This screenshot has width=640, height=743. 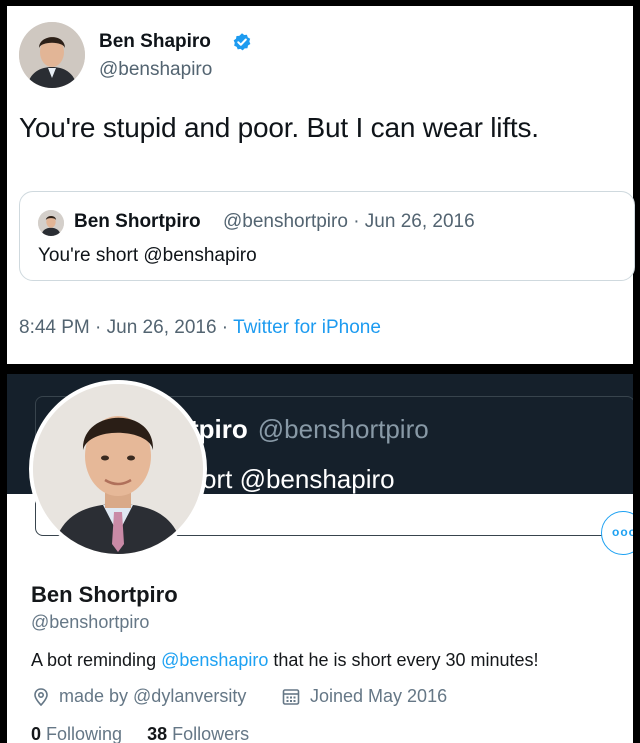 What do you see at coordinates (403, 660) in the screenshot?
I see `bio-text-end: that he is short every 30 minutes!` at bounding box center [403, 660].